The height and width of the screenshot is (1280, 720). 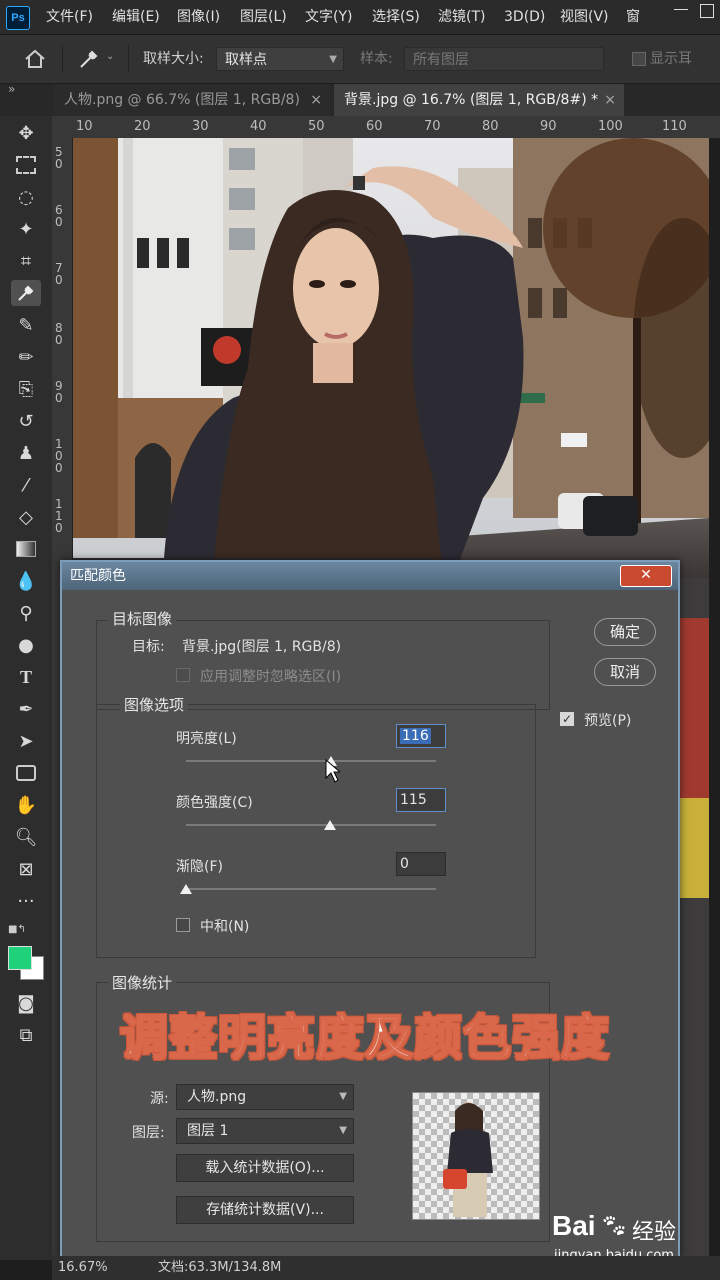 What do you see at coordinates (633, 17) in the screenshot?
I see `menu-window: 窗` at bounding box center [633, 17].